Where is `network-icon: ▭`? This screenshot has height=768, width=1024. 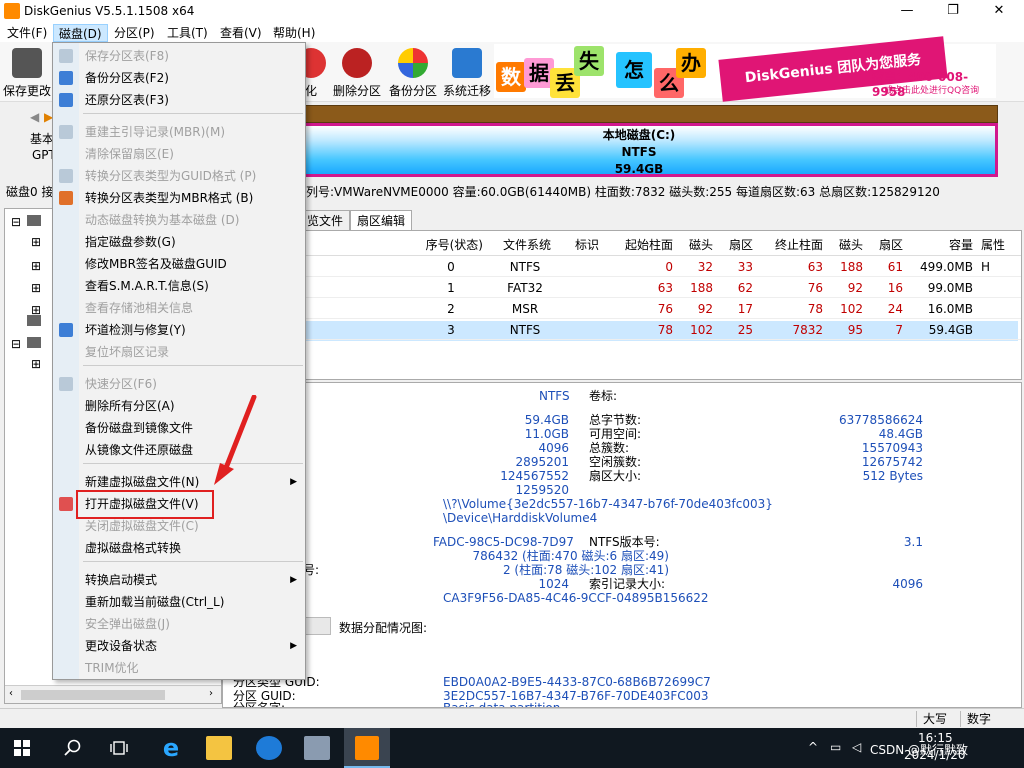
network-icon: ▭ is located at coordinates (835, 747).